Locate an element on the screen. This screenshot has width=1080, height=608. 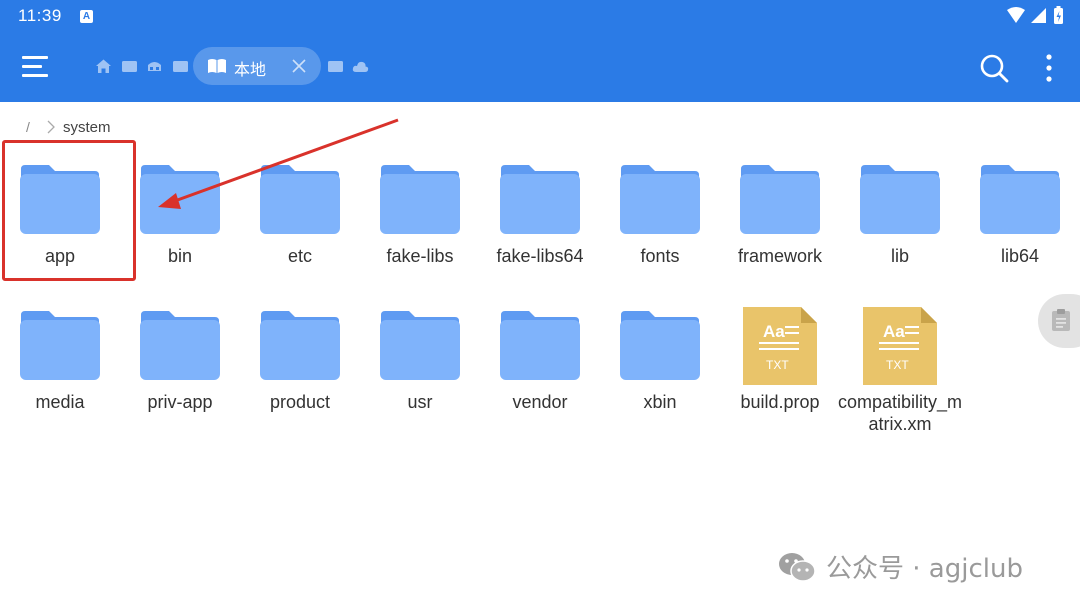
item-label: fake-libs is located at coordinates (420, 256).